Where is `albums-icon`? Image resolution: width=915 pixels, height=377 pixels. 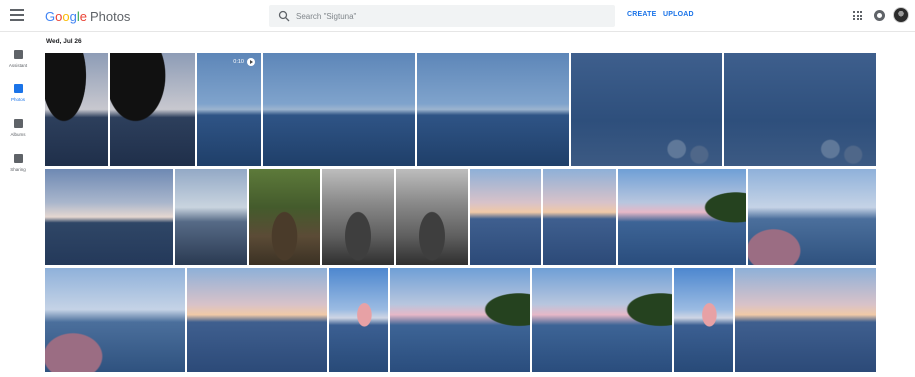
albums-icon is located at coordinates (18, 123).